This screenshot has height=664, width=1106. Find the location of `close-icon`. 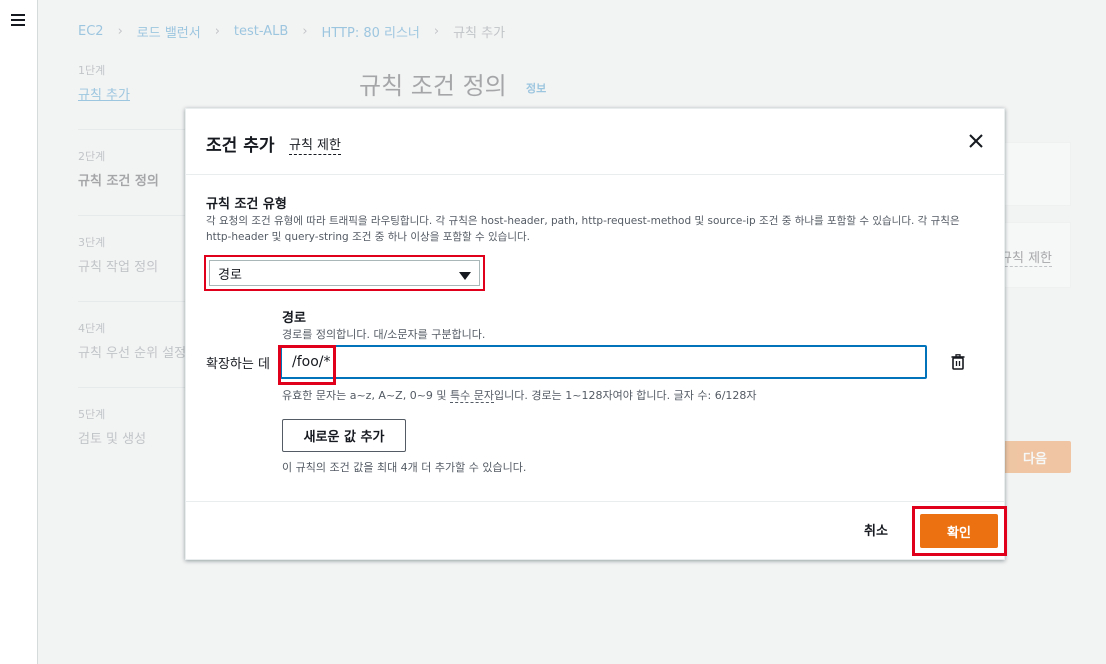

close-icon is located at coordinates (976, 141).